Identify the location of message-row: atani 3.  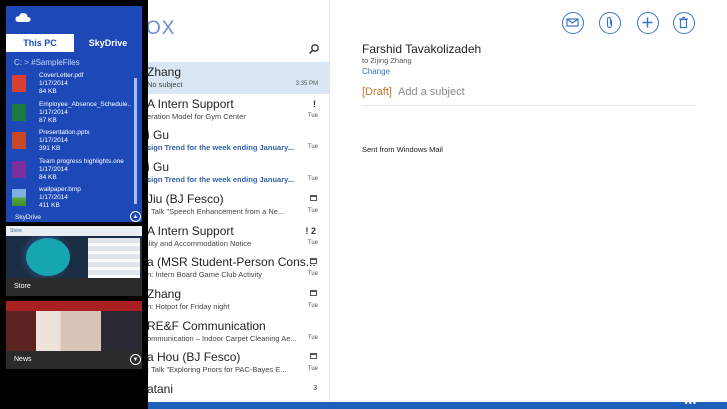
(238, 390).